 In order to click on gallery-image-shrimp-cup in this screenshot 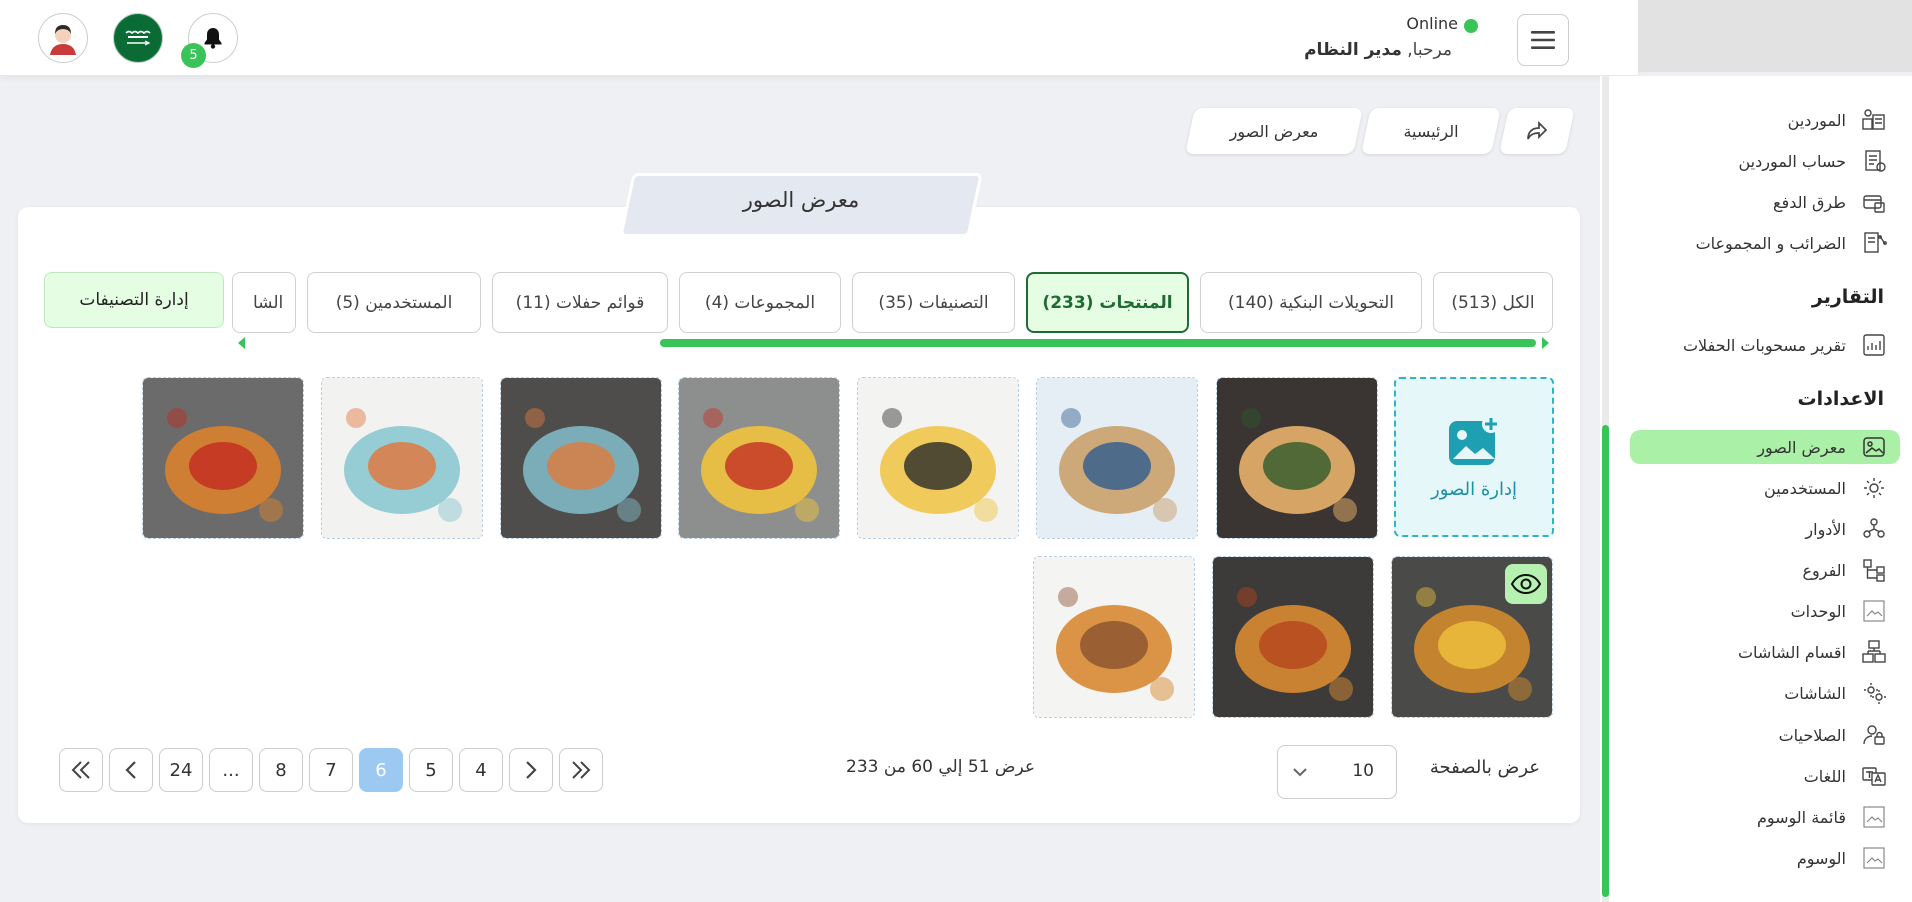, I will do `click(581, 458)`.